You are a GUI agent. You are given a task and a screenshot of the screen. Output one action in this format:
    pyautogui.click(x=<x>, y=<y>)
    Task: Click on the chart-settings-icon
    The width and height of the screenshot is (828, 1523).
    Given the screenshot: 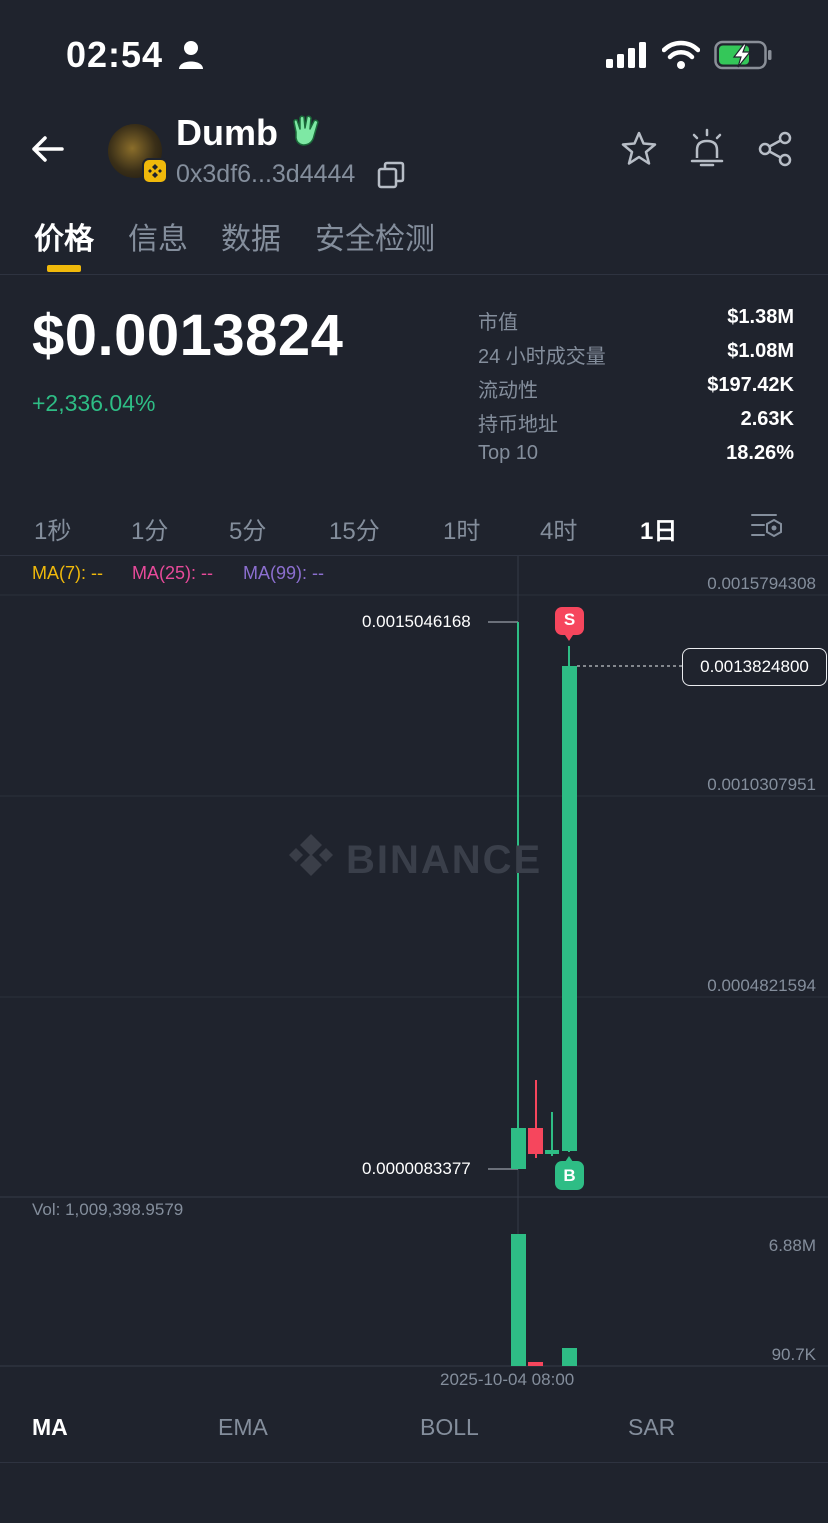 What is the action you would take?
    pyautogui.click(x=767, y=525)
    